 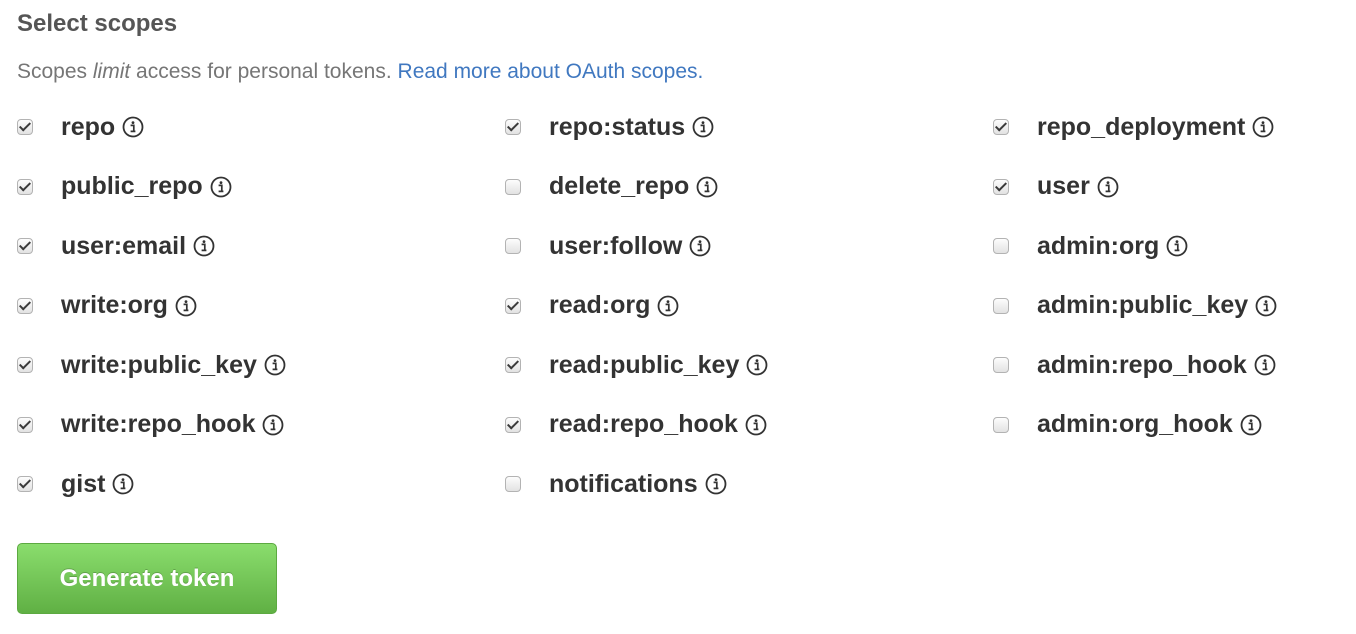 I want to click on scope-option: read:org, so click(x=749, y=306).